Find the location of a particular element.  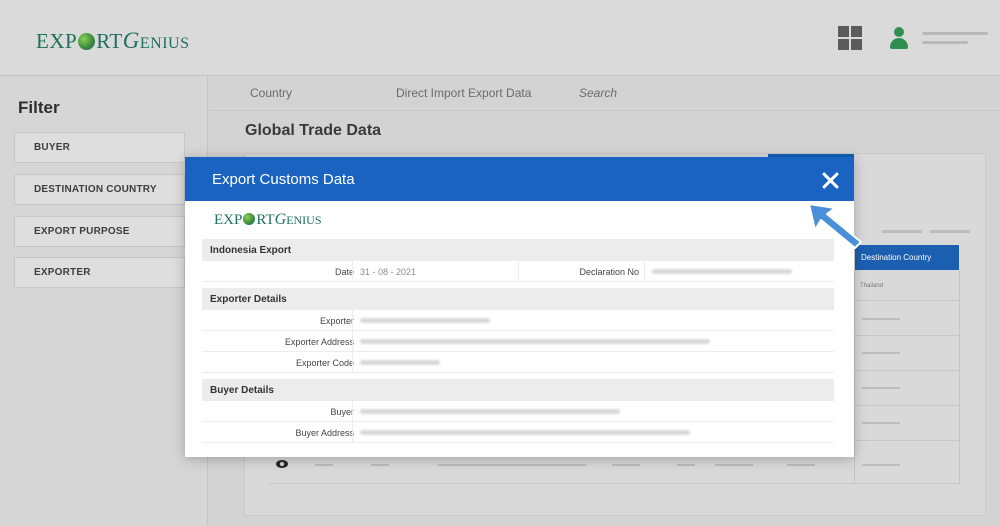

top-bar: EXP RT G ENIUS is located at coordinates (500, 38).